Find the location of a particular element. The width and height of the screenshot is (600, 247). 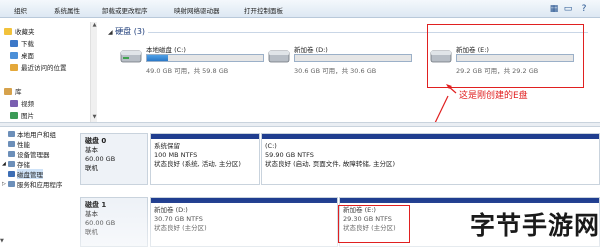

disk-info: 磁盘 0 基本 60.00 GB 联机 is located at coordinates (114, 159).